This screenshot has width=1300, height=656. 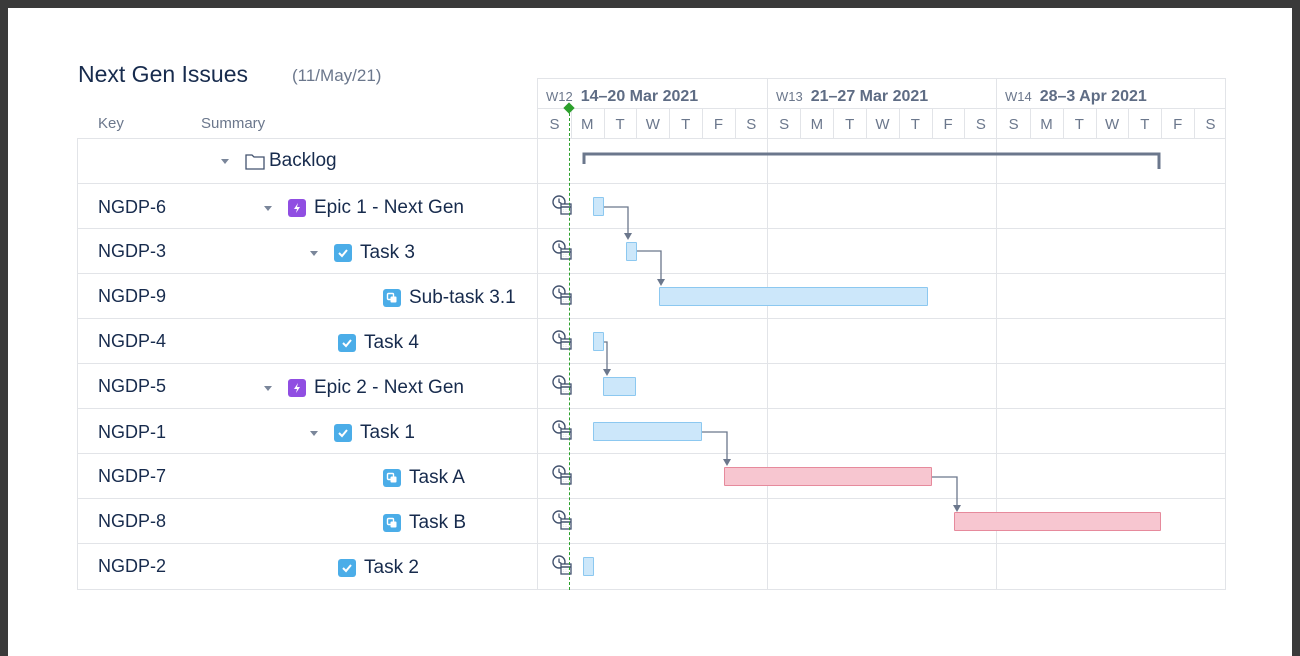 What do you see at coordinates (387, 253) in the screenshot?
I see `issue-summary-text: Task 3` at bounding box center [387, 253].